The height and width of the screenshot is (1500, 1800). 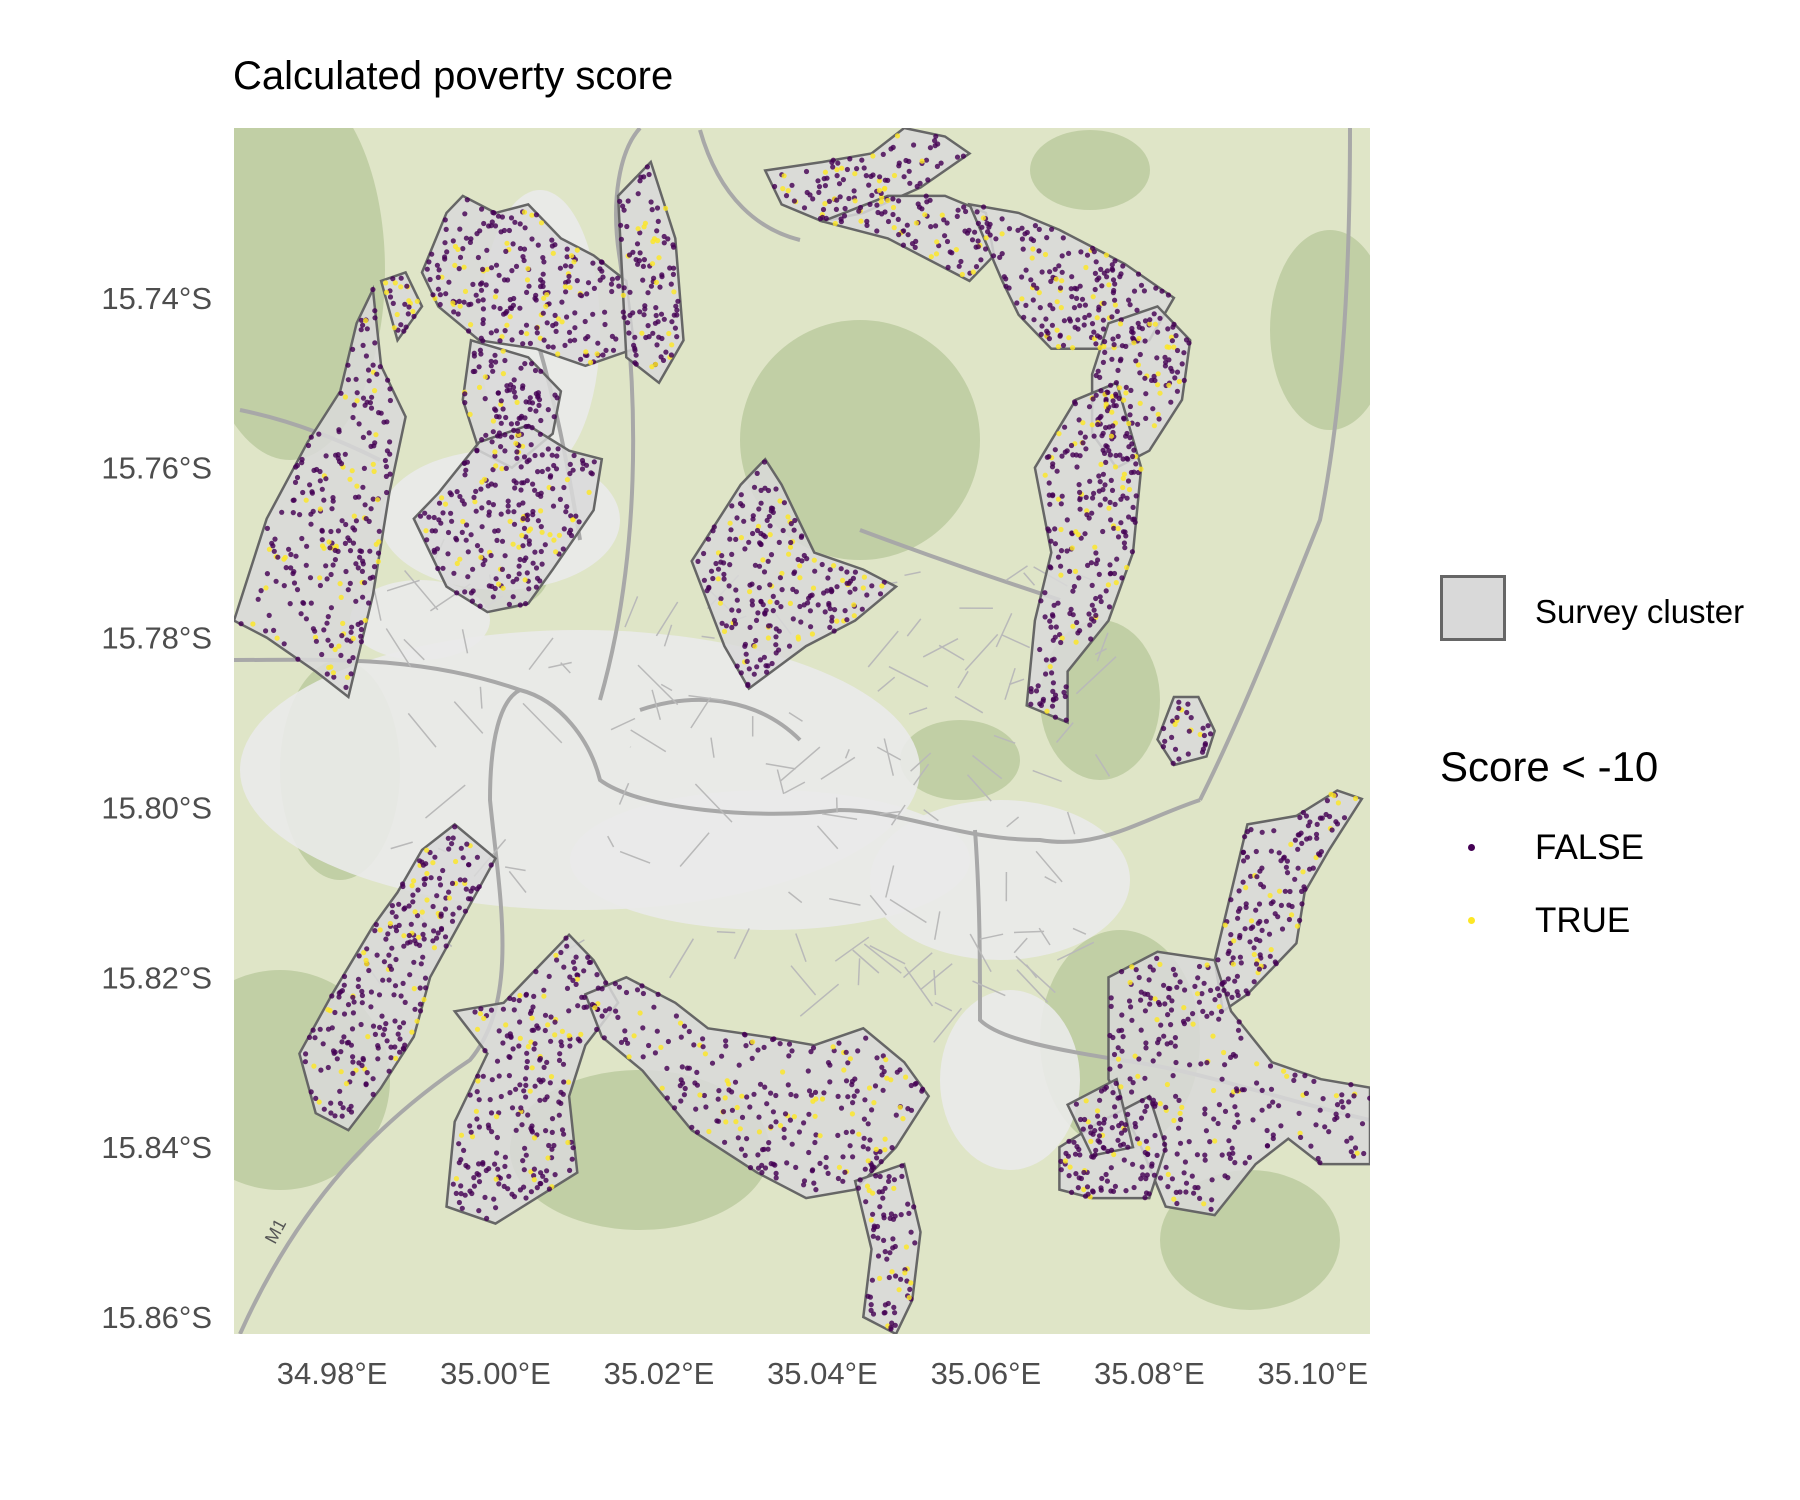 I want to click on urban-area, so click(x=1010, y=1080).